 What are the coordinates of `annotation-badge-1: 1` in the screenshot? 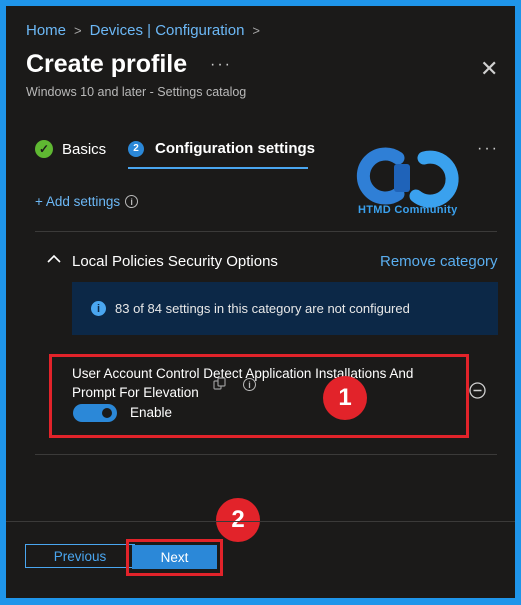 It's located at (345, 398).